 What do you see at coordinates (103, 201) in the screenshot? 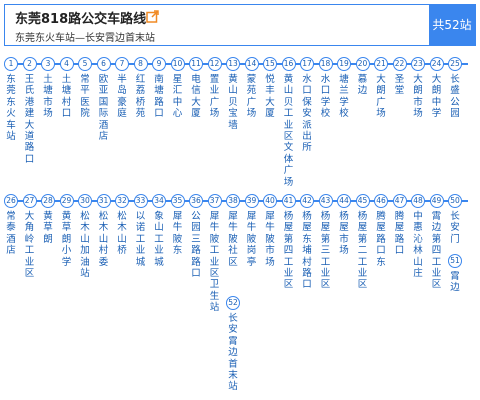
I see `stop-number: 31` at bounding box center [103, 201].